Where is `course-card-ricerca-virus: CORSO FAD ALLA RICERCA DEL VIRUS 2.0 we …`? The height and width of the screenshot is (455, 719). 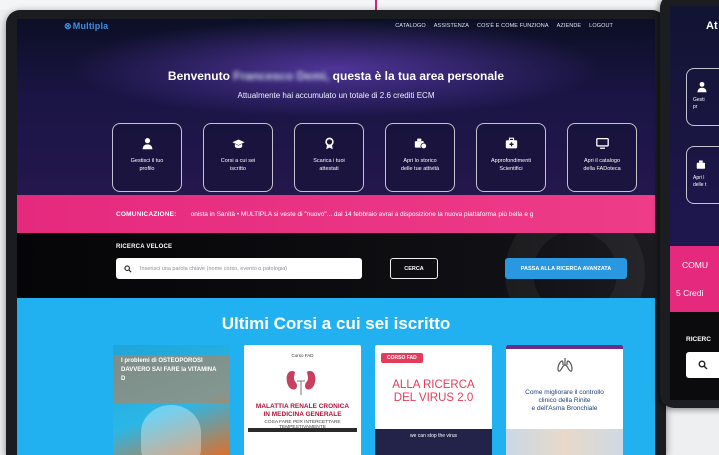
course-card-ricerca-virus: CORSO FAD ALLA RICERCA DEL VIRUS 2.0 we … is located at coordinates (433, 400).